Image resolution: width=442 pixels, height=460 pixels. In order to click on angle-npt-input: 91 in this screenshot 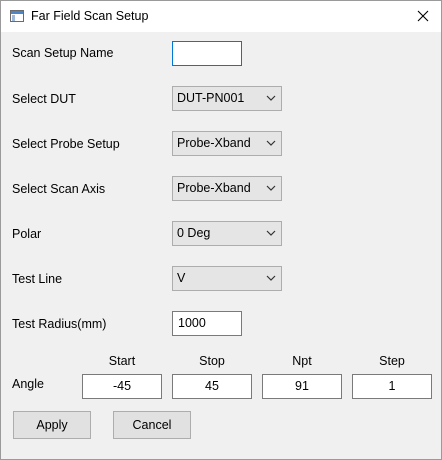, I will do `click(302, 386)`.